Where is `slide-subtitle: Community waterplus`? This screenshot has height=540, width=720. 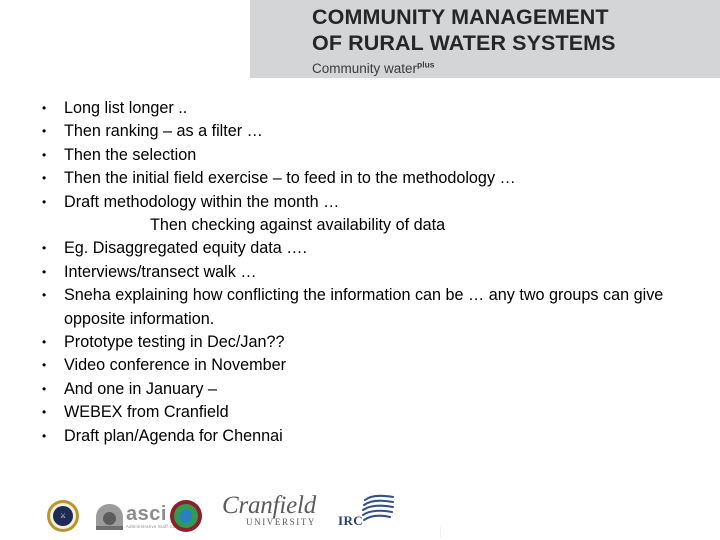 slide-subtitle: Community waterplus is located at coordinates (516, 68).